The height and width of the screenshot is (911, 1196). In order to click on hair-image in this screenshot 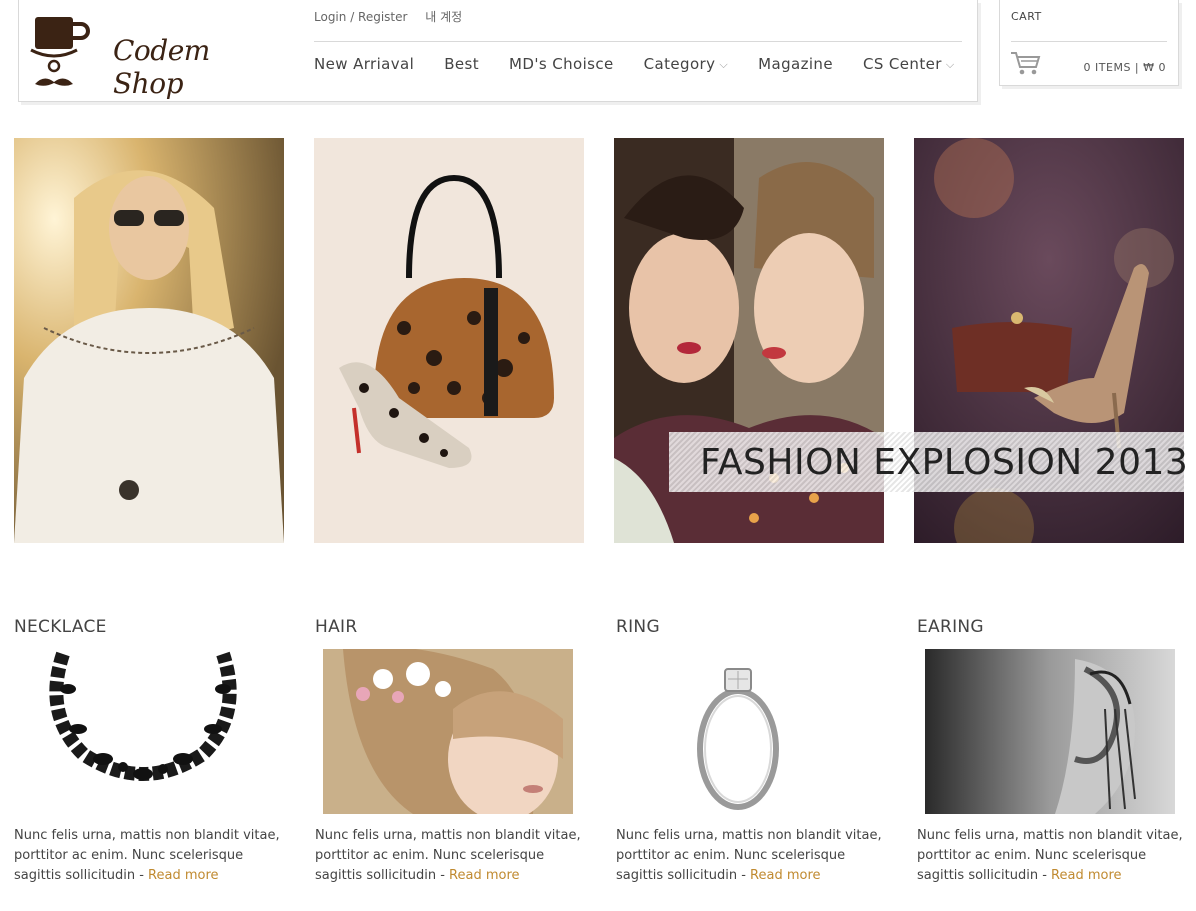, I will do `click(448, 731)`.